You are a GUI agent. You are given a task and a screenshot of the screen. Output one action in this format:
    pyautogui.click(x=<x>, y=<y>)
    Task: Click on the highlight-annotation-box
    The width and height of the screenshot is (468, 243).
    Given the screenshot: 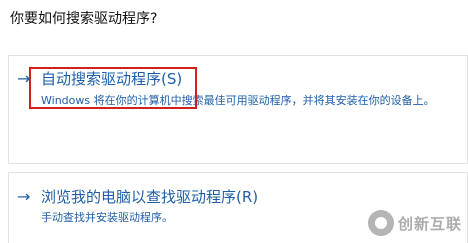 What is the action you would take?
    pyautogui.click(x=113, y=88)
    